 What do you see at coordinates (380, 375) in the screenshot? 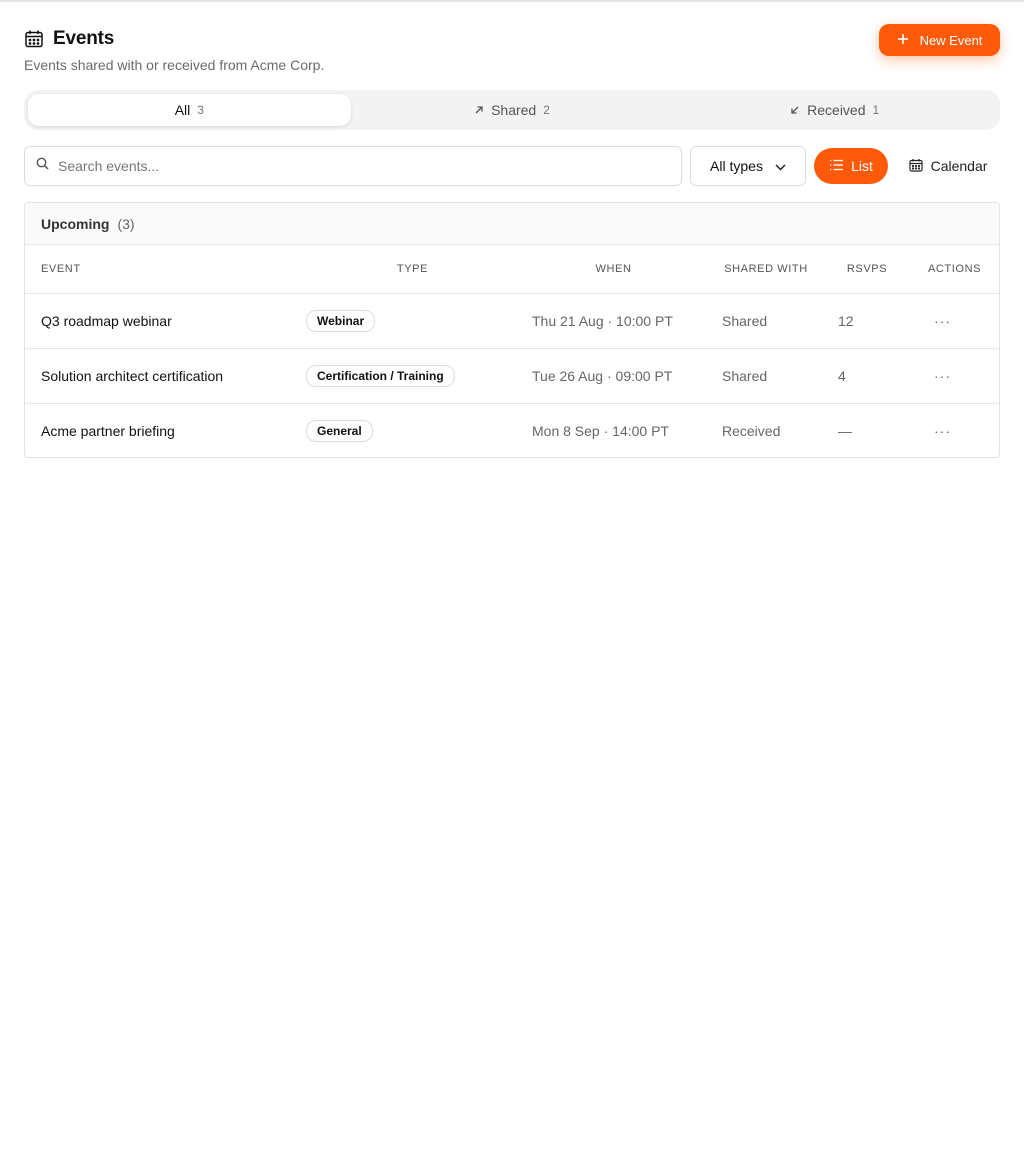
I see `type-badge: Certification / Training` at bounding box center [380, 375].